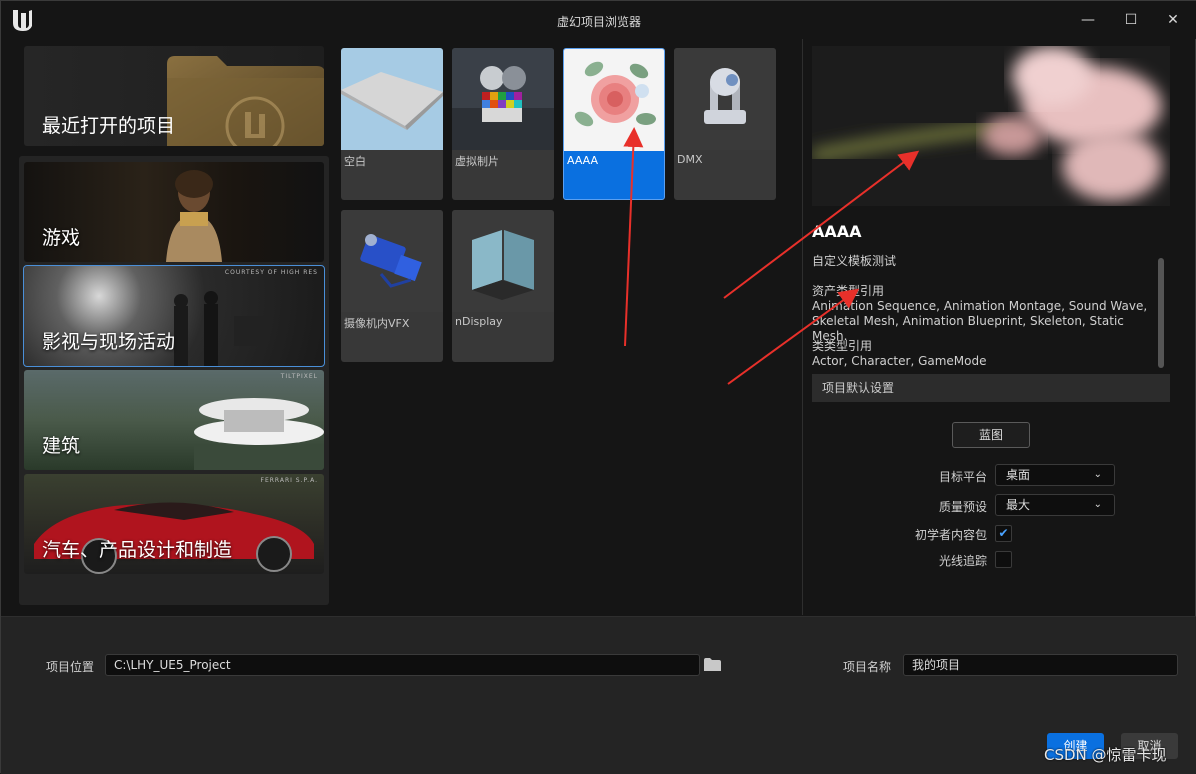 The width and height of the screenshot is (1196, 774). I want to click on ndisplay-template-thumbnail, so click(503, 261).